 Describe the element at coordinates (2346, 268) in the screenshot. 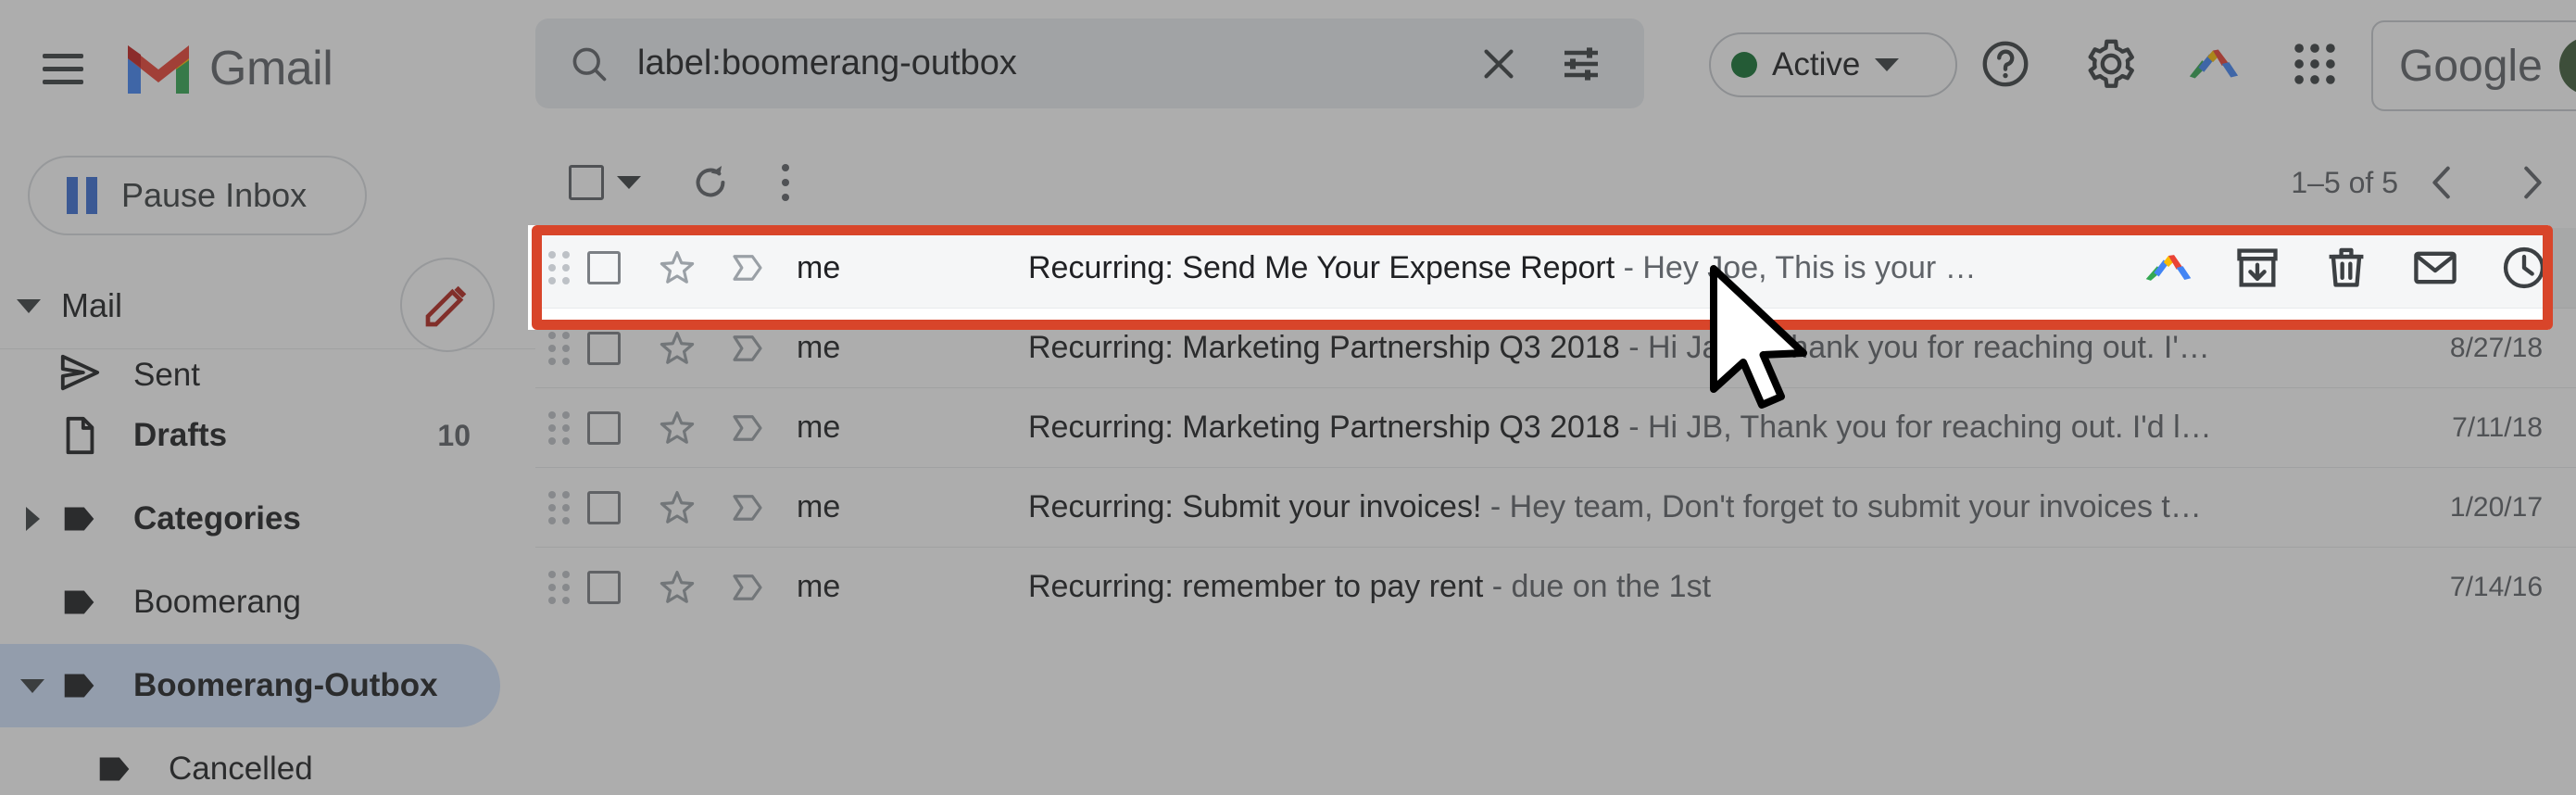

I see `delete-icon` at that location.